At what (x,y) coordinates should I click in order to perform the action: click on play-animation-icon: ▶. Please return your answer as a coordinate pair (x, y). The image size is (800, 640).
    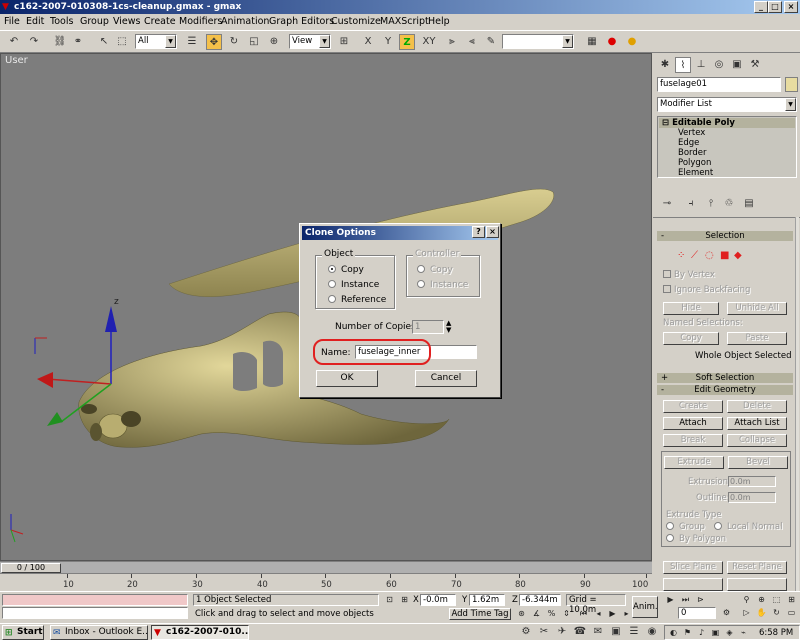
    Looking at the image, I should click on (670, 599).